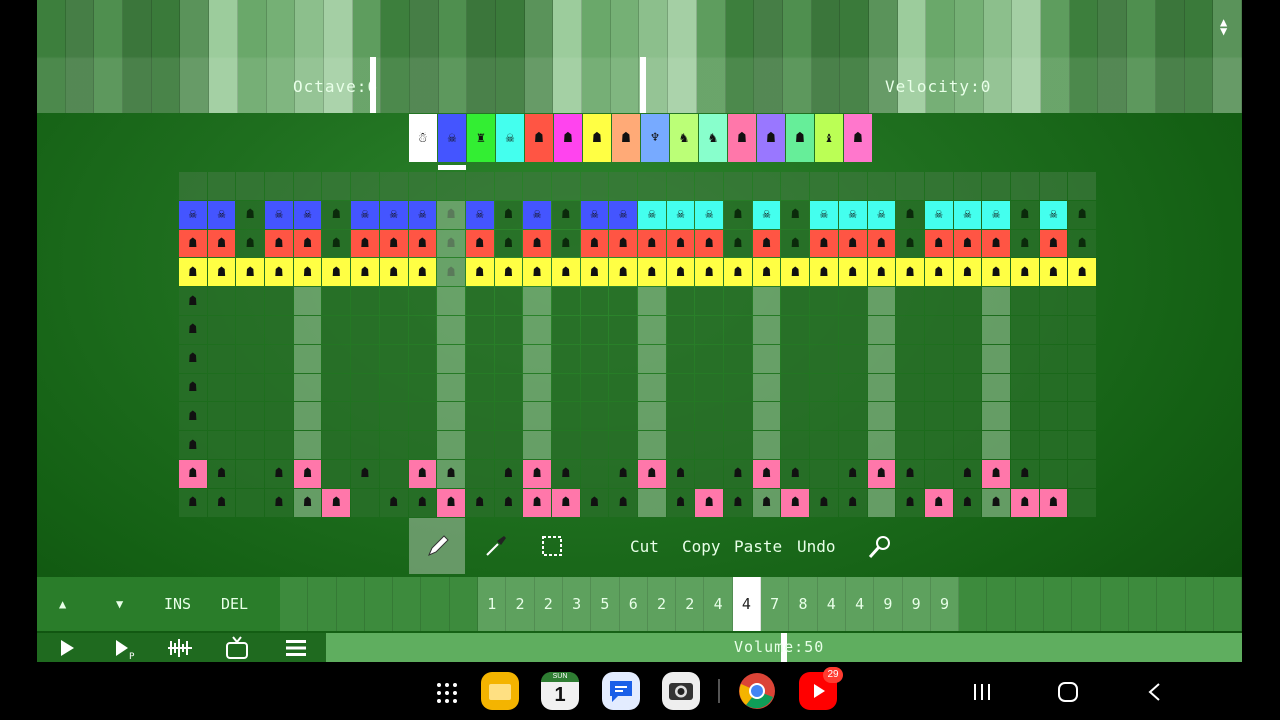 Image resolution: width=1280 pixels, height=720 pixels. What do you see at coordinates (757, 691) in the screenshot?
I see `chrome-icon` at bounding box center [757, 691].